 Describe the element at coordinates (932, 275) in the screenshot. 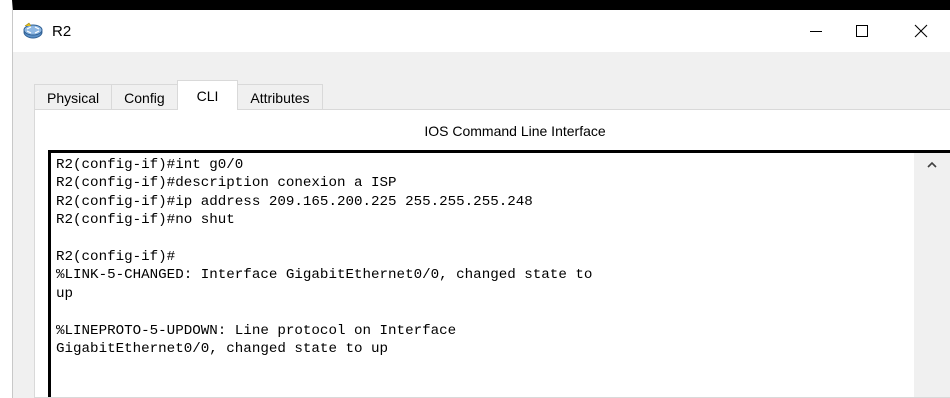

I see `vertical-scrollbar` at that location.